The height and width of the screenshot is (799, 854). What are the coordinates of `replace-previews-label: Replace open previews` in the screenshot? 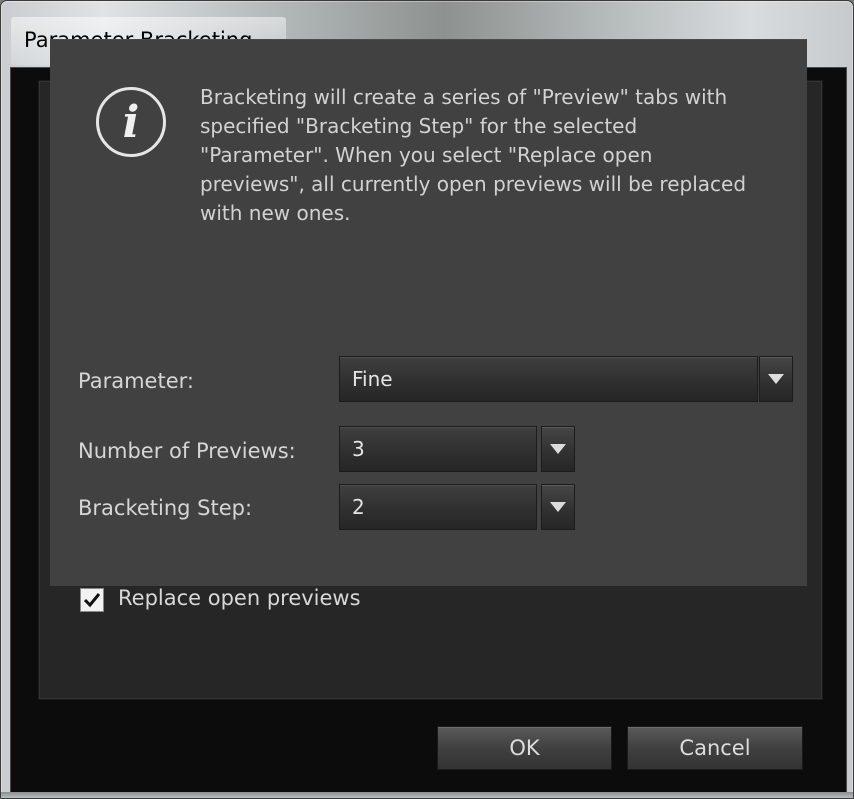 It's located at (239, 598).